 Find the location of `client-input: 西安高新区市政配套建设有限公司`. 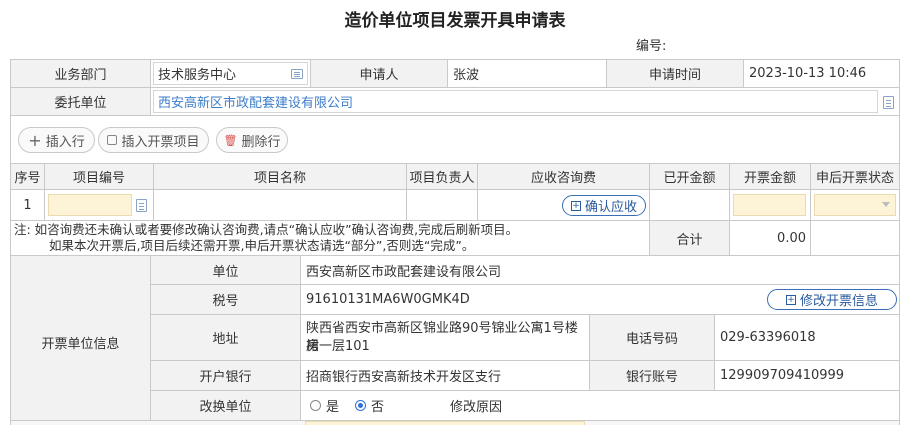

client-input: 西安高新区市政配套建设有限公司 is located at coordinates (515, 101).